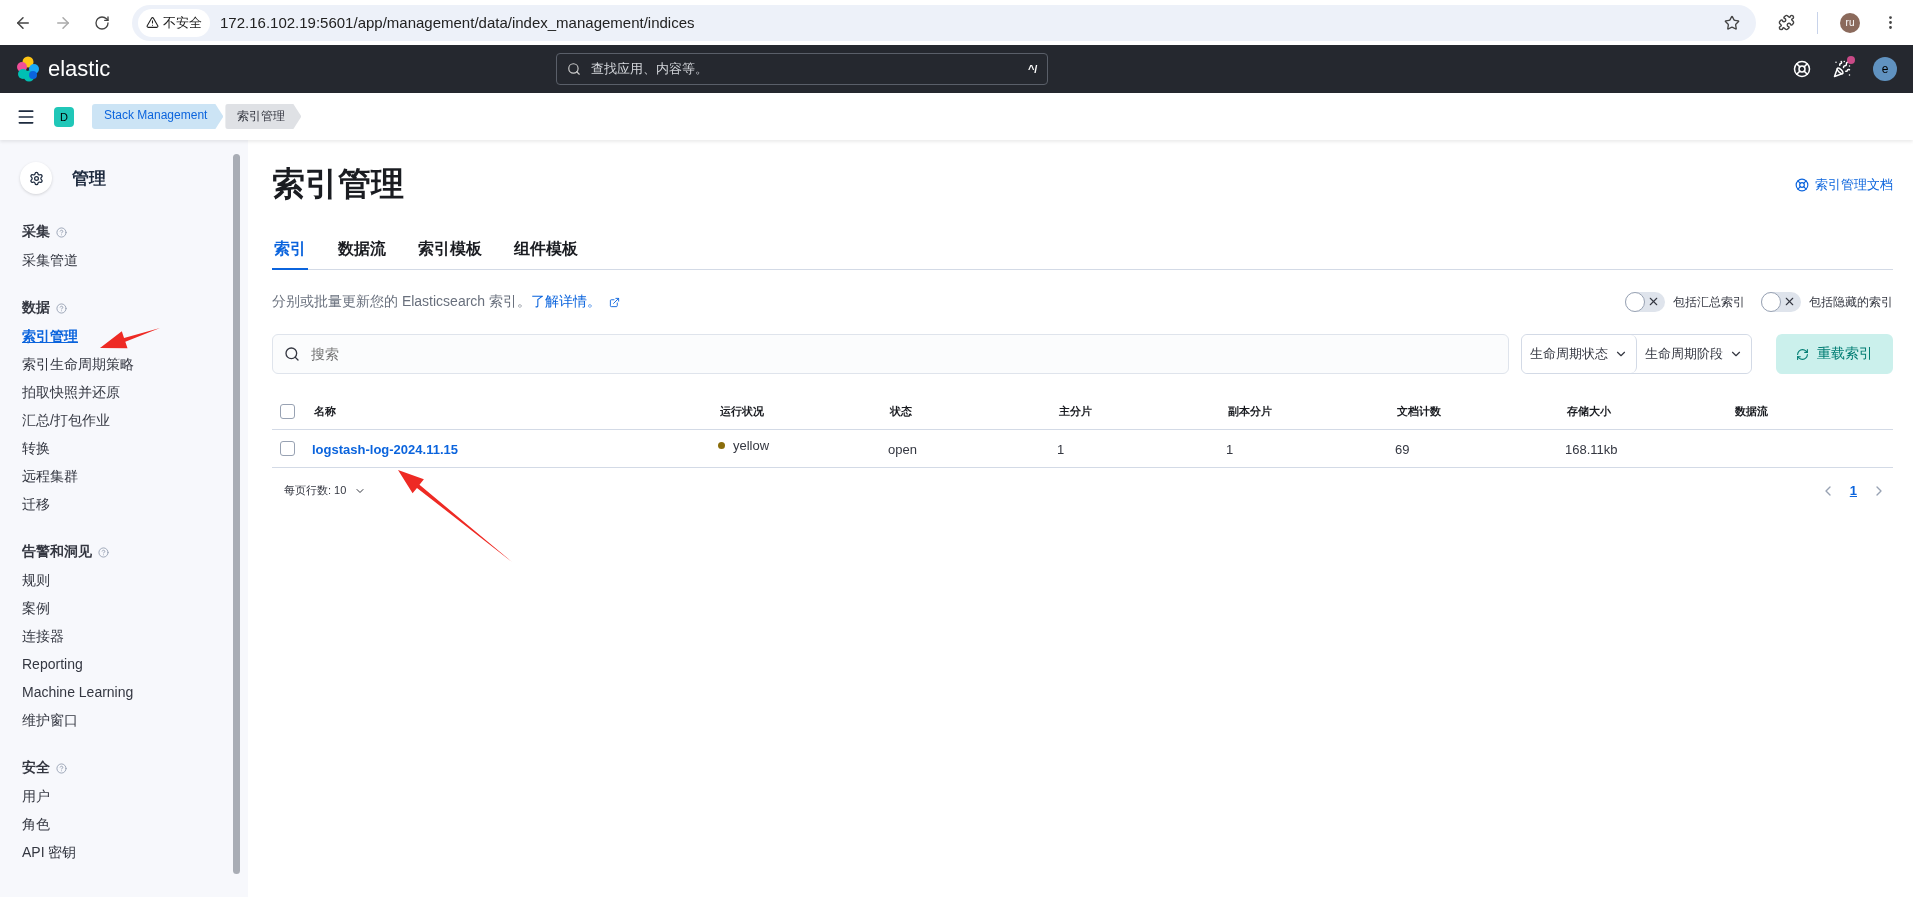 This screenshot has height=897, width=1913. What do you see at coordinates (1850, 22) in the screenshot?
I see `profile-avatar: ru` at bounding box center [1850, 22].